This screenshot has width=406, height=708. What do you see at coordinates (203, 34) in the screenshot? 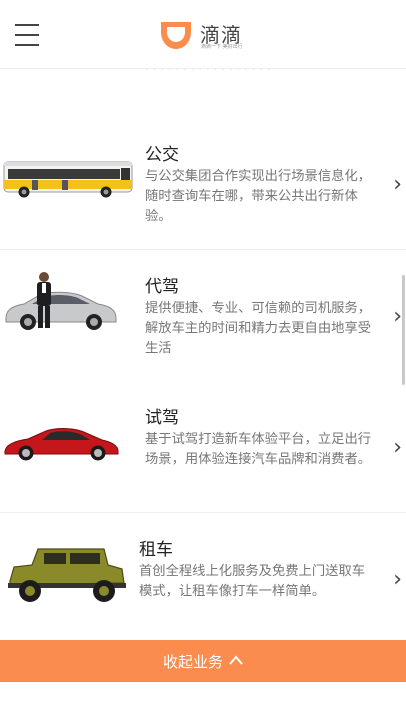
I see `header: 滴滴 滴滴一下 美好出行` at bounding box center [203, 34].